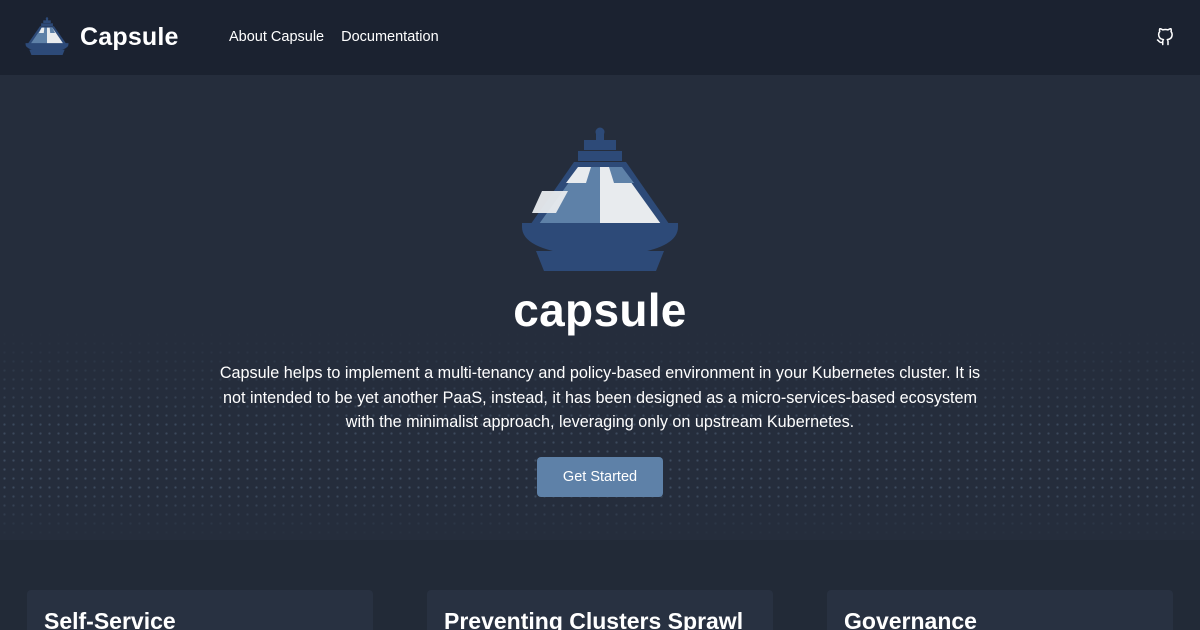  I want to click on nav-link-about: About Capsule, so click(276, 37).